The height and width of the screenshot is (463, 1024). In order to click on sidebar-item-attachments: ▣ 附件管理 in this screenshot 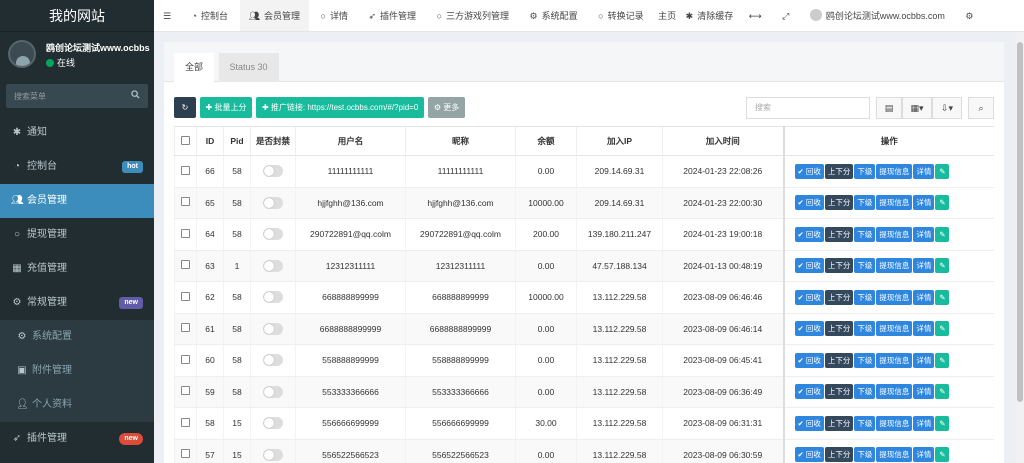, I will do `click(77, 371)`.